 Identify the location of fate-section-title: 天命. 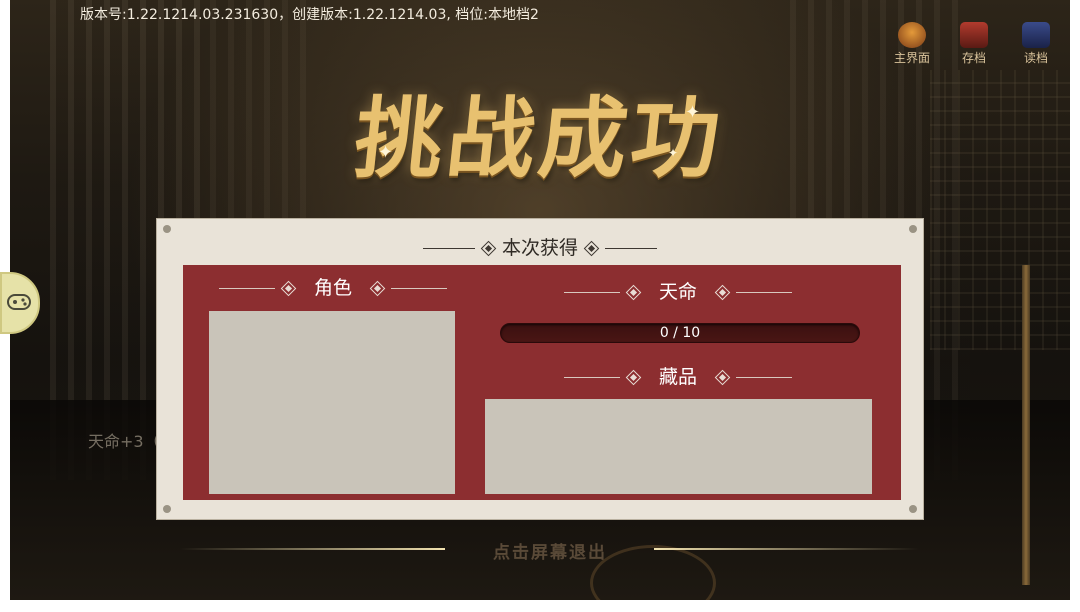
(678, 290).